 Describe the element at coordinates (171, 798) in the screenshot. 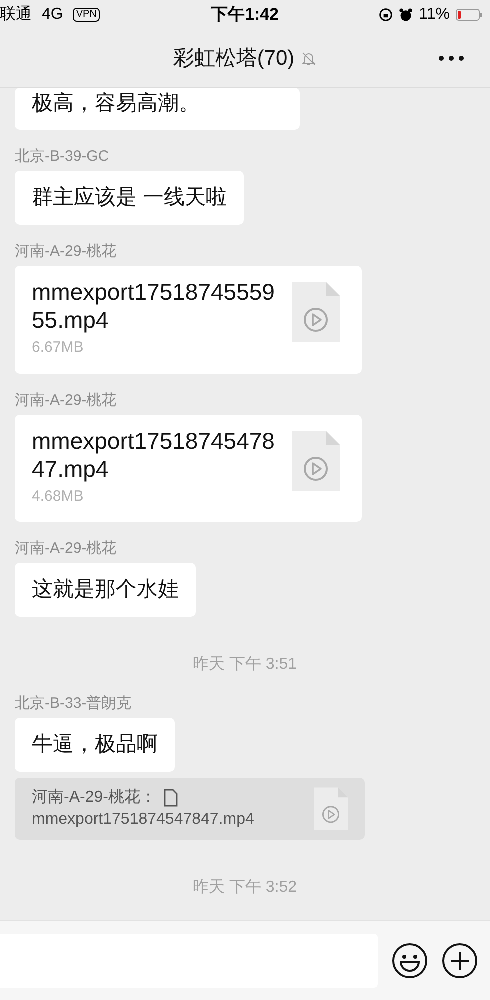

I see `document-icon` at that location.